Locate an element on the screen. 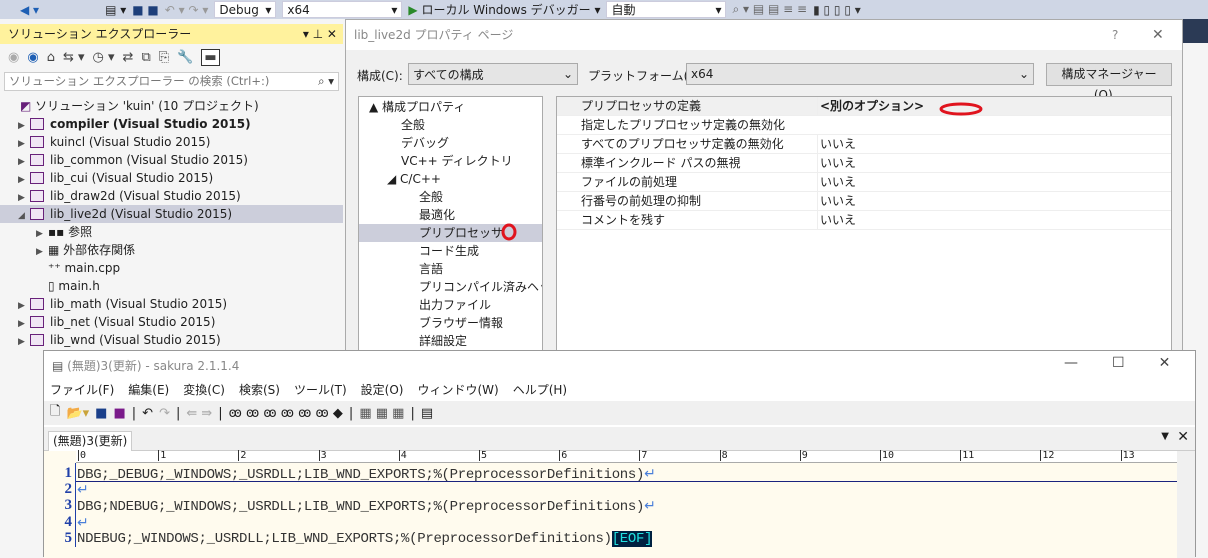 This screenshot has height=558, width=1208. back-icon: ◀ ▾ is located at coordinates (29, 10).